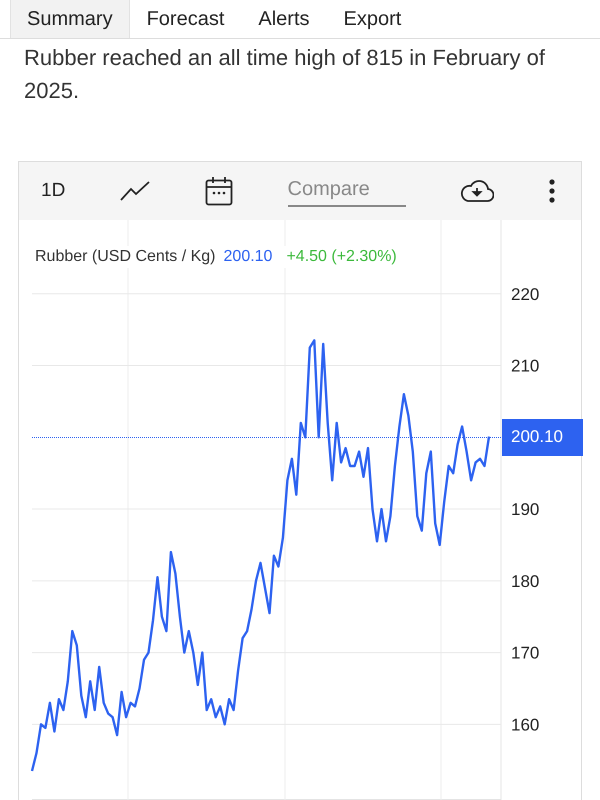  I want to click on line-chart-icon, so click(135, 191).